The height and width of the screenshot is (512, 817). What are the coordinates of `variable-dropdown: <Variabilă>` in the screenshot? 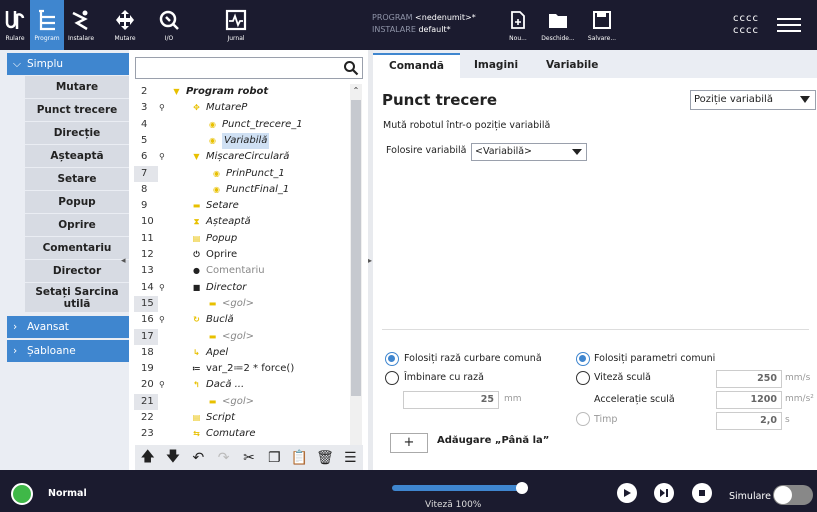 It's located at (529, 152).